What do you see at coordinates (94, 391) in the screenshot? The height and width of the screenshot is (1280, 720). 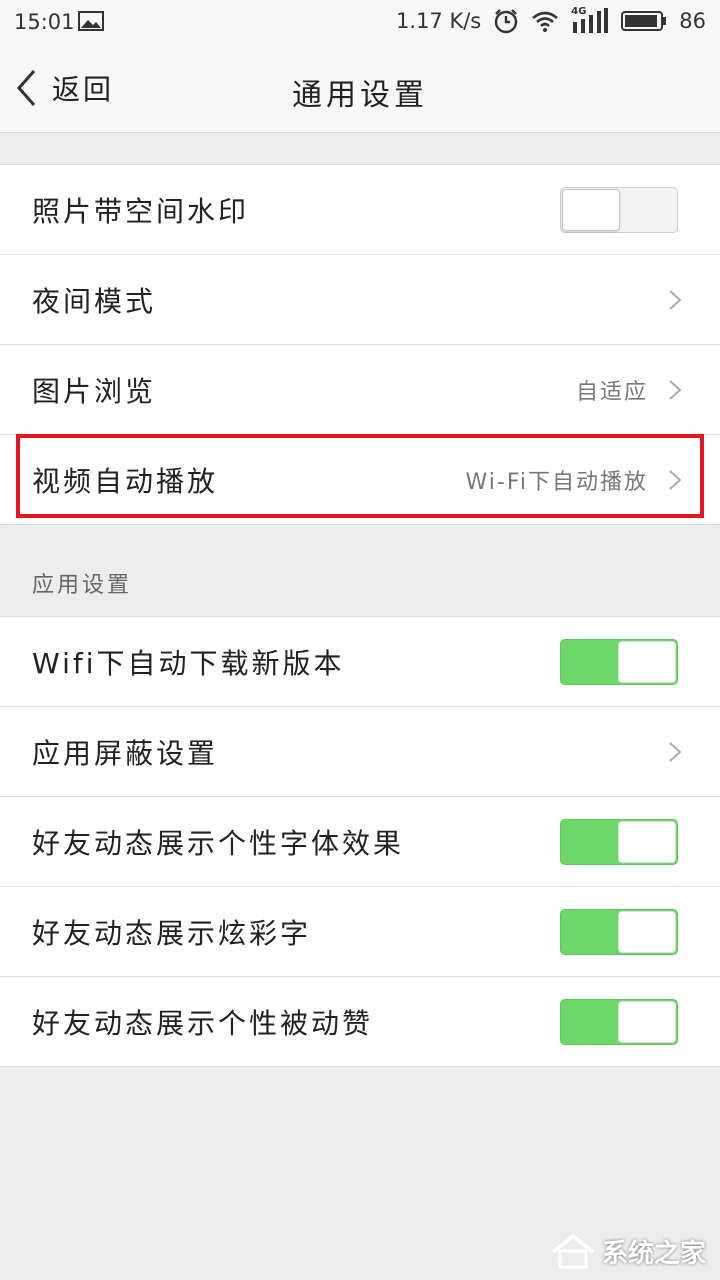 I see `setting-label: 图片浏览` at bounding box center [94, 391].